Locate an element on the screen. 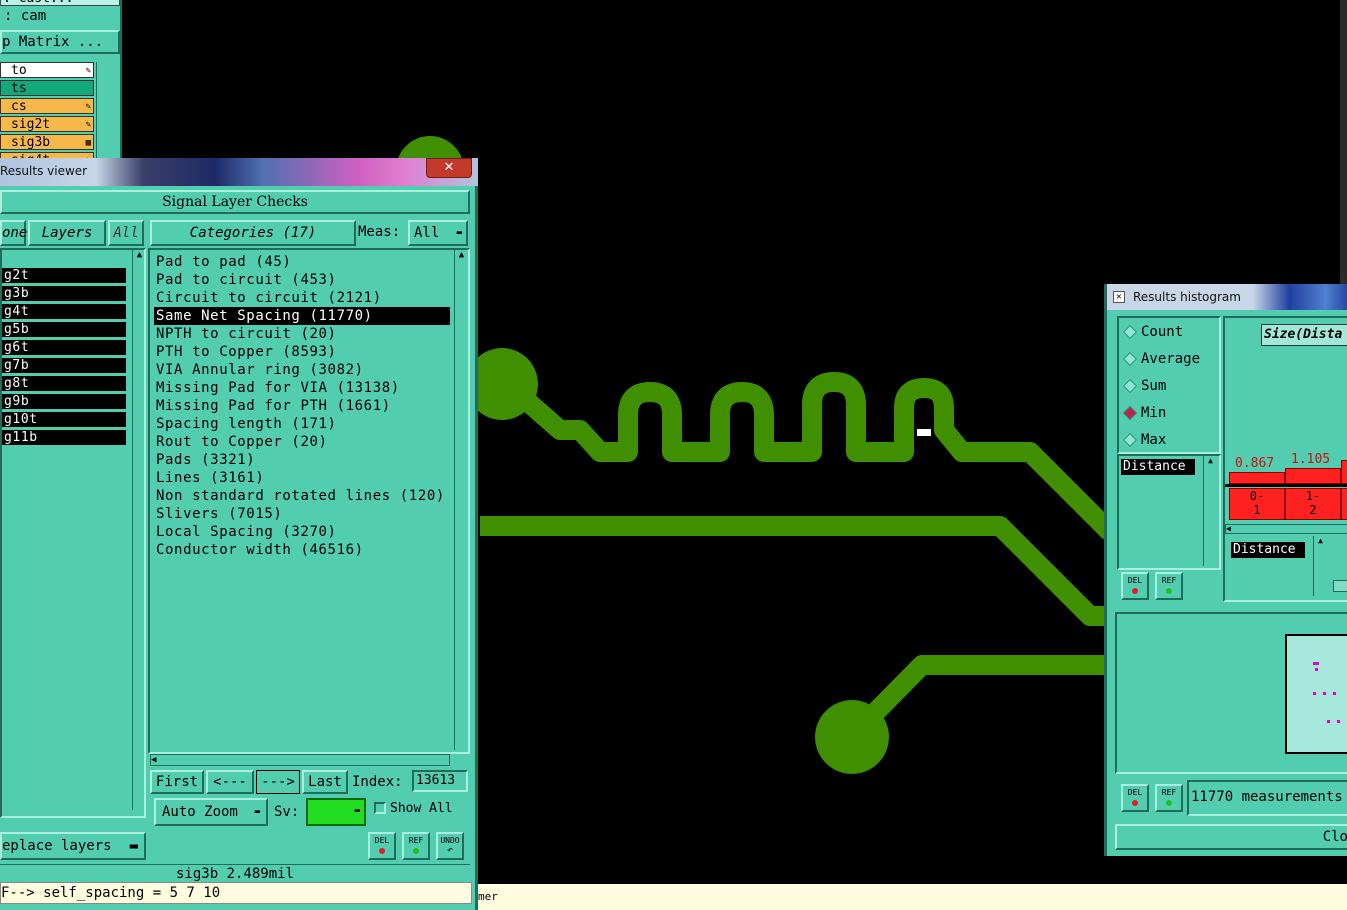 The height and width of the screenshot is (910, 1347). category-item: Same Net Spacing (11770) is located at coordinates (302, 316).